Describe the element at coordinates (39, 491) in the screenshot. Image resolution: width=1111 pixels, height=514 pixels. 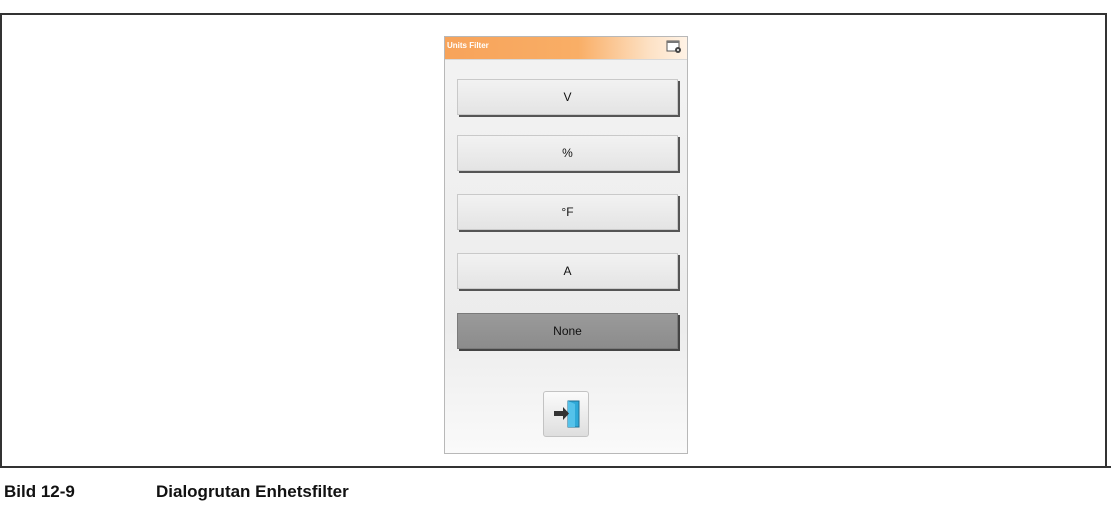
I see `figure-caption-label: Bild 12-9` at that location.